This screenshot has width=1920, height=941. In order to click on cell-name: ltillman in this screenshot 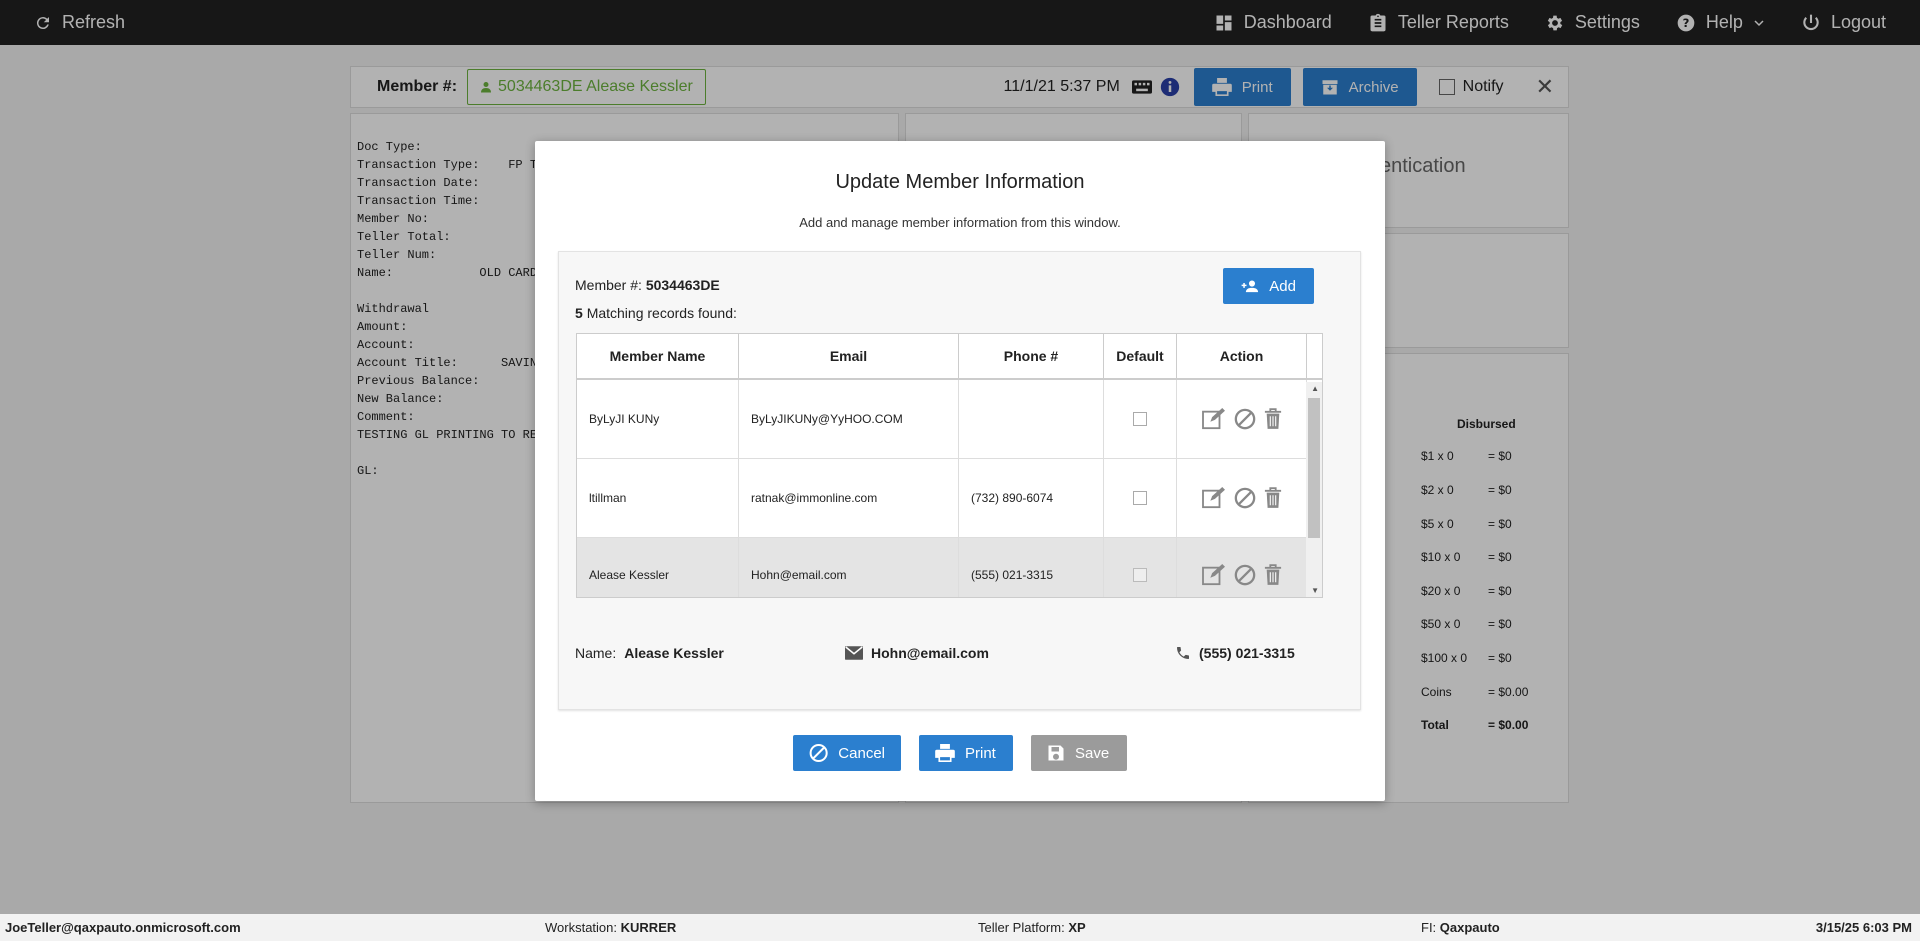, I will do `click(658, 498)`.